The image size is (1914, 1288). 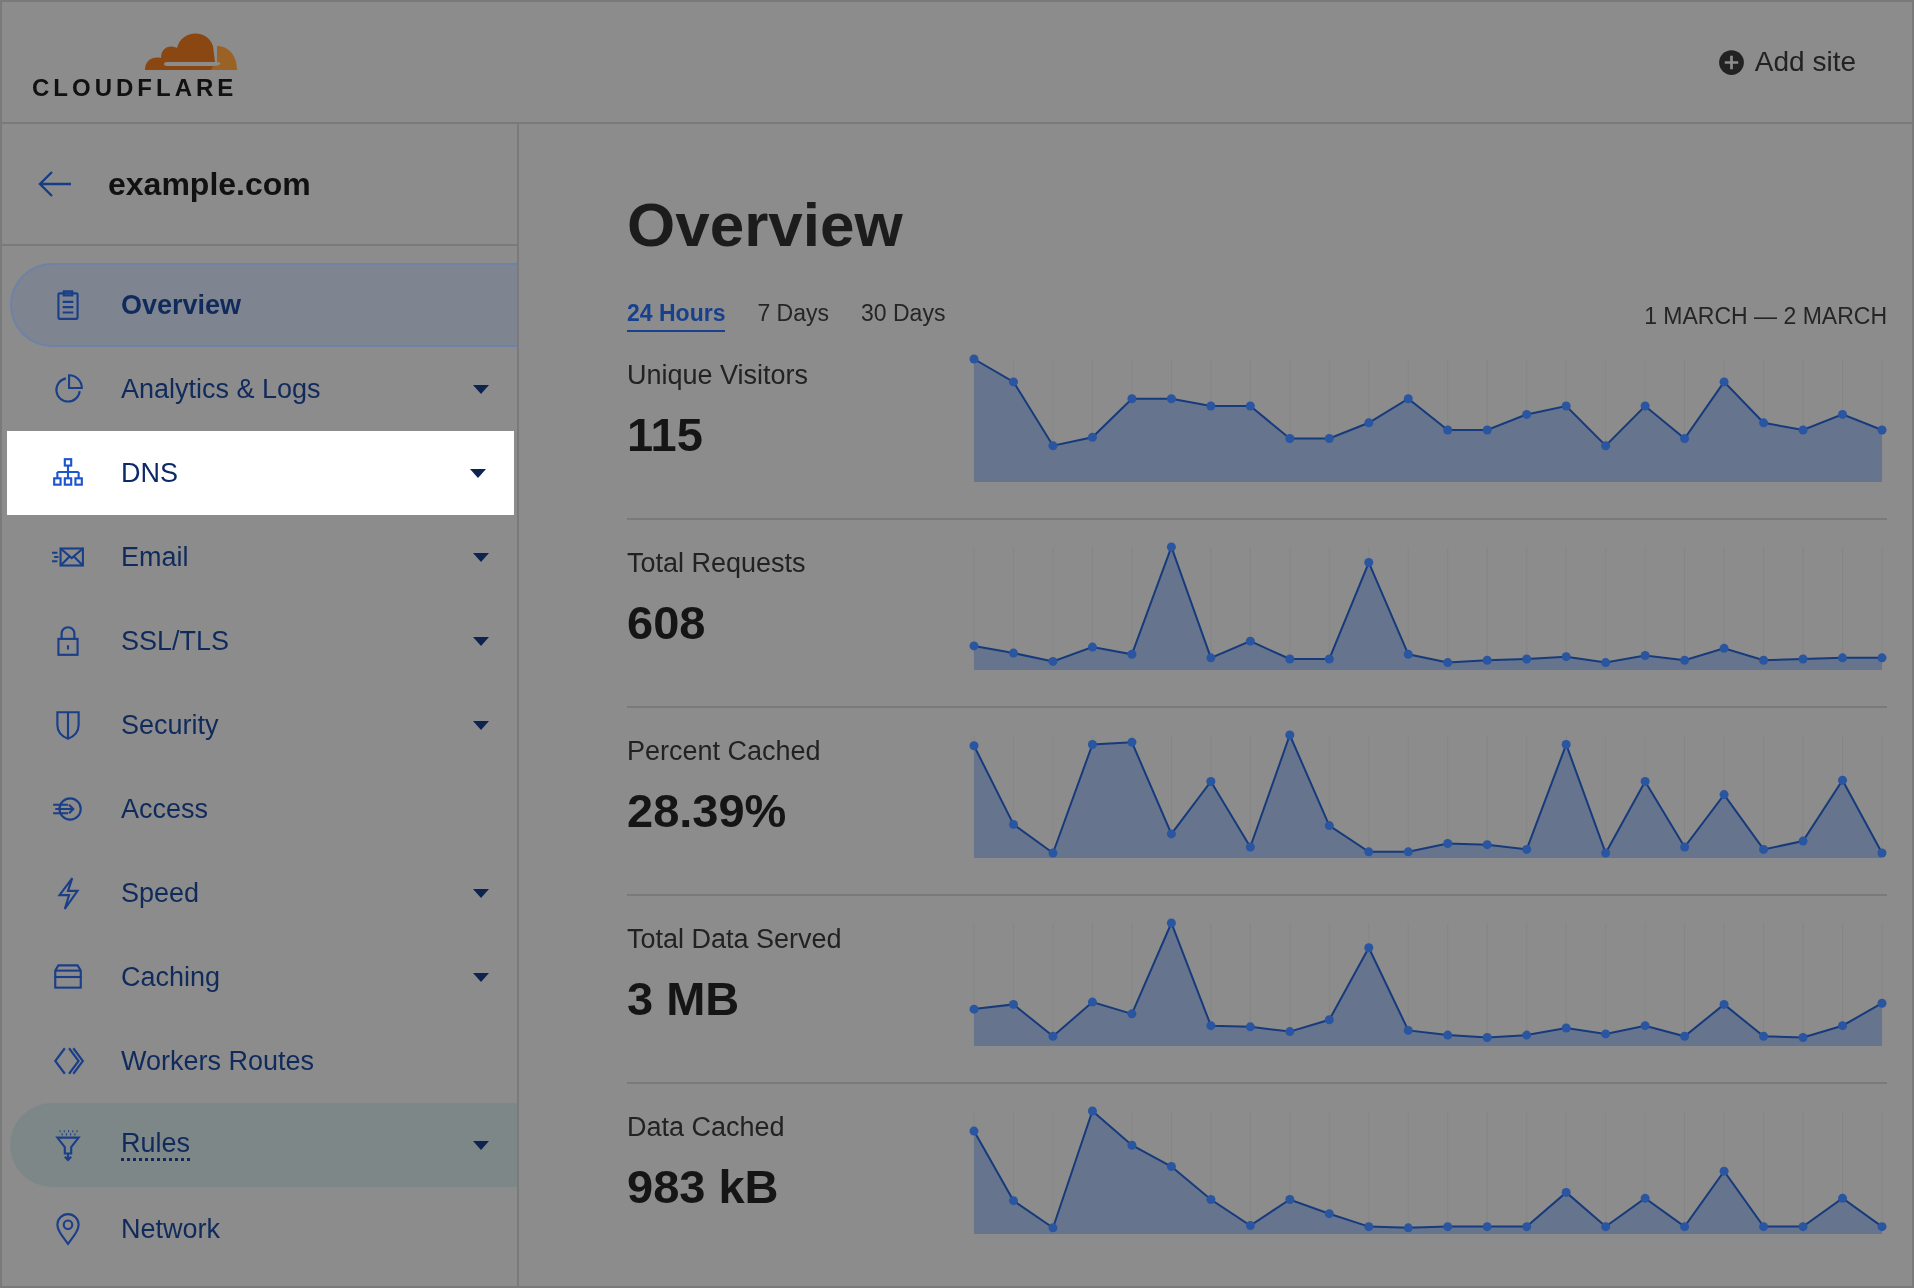 What do you see at coordinates (765, 225) in the screenshot?
I see `page-title: Overview` at bounding box center [765, 225].